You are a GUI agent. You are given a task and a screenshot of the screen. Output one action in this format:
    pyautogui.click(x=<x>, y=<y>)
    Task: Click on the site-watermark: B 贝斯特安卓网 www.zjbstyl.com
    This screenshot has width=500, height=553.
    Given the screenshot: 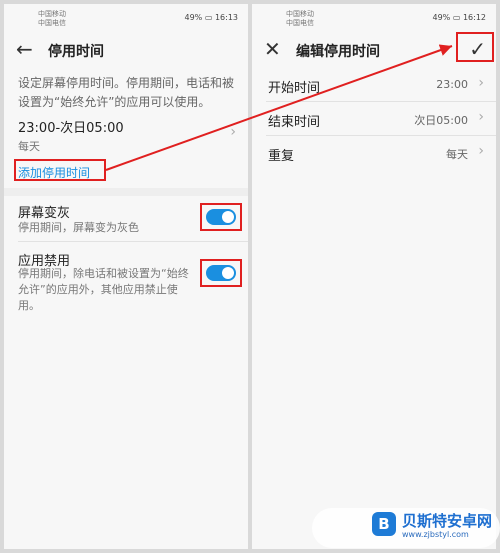 What is the action you would take?
    pyautogui.click(x=406, y=528)
    